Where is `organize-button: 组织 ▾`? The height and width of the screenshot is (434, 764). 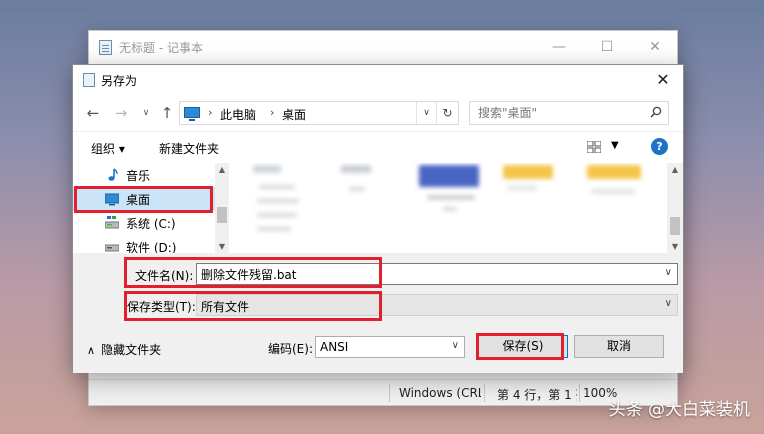
organize-button: 组织 ▾ is located at coordinates (108, 148).